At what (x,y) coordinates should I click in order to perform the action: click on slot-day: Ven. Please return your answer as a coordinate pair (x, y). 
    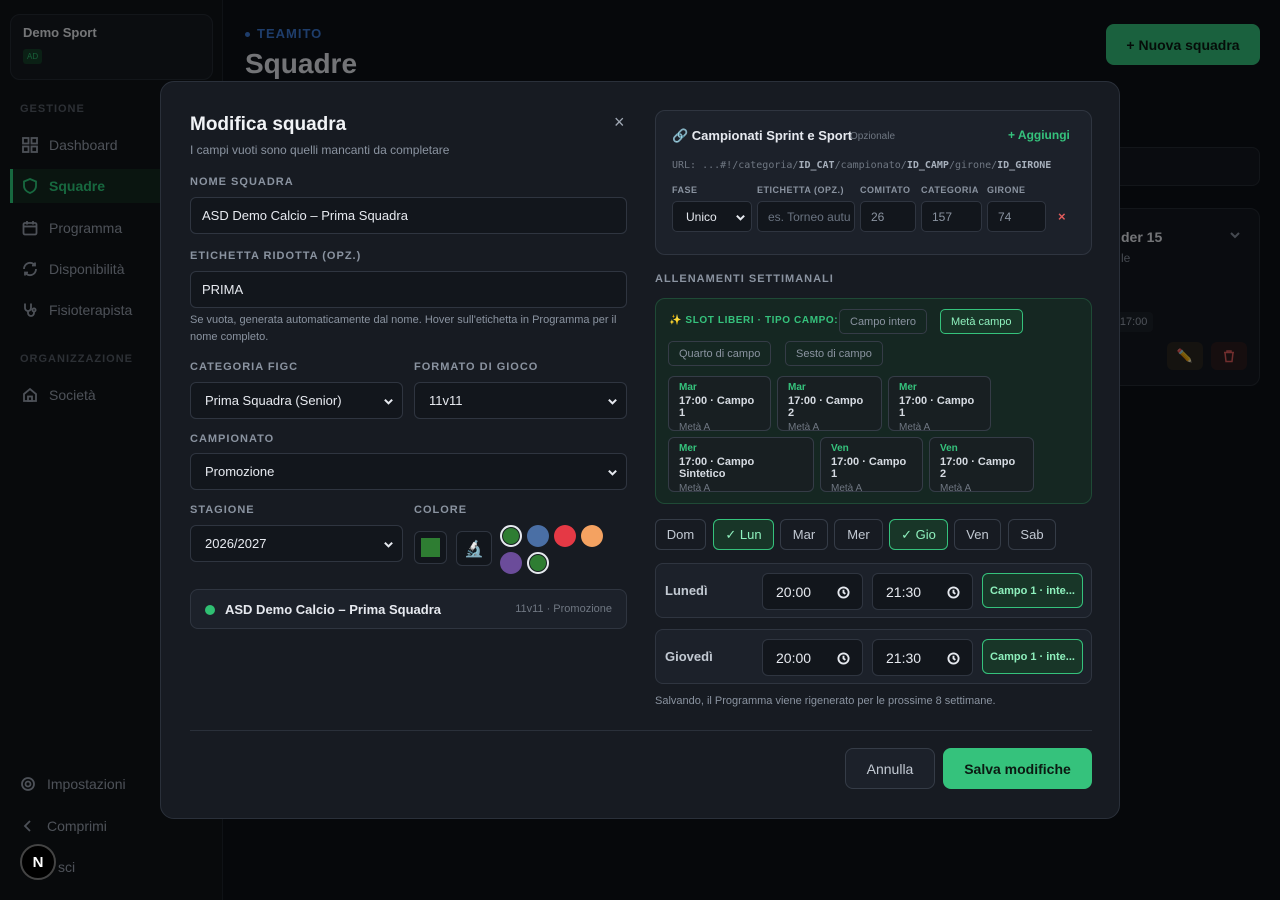
    Looking at the image, I should click on (949, 448).